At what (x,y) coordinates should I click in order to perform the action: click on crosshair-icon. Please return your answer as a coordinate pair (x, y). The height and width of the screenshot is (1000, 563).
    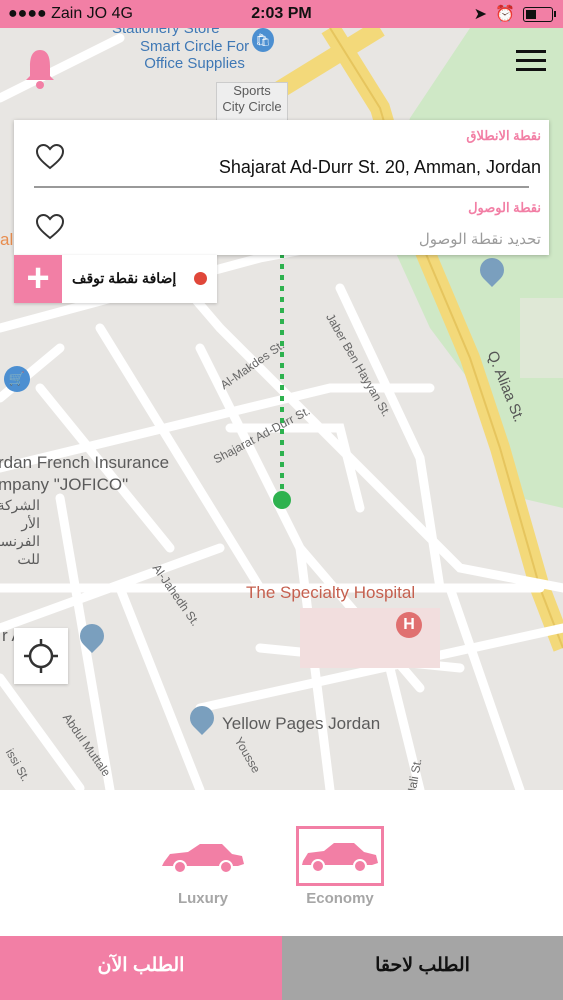
    Looking at the image, I should click on (41, 656).